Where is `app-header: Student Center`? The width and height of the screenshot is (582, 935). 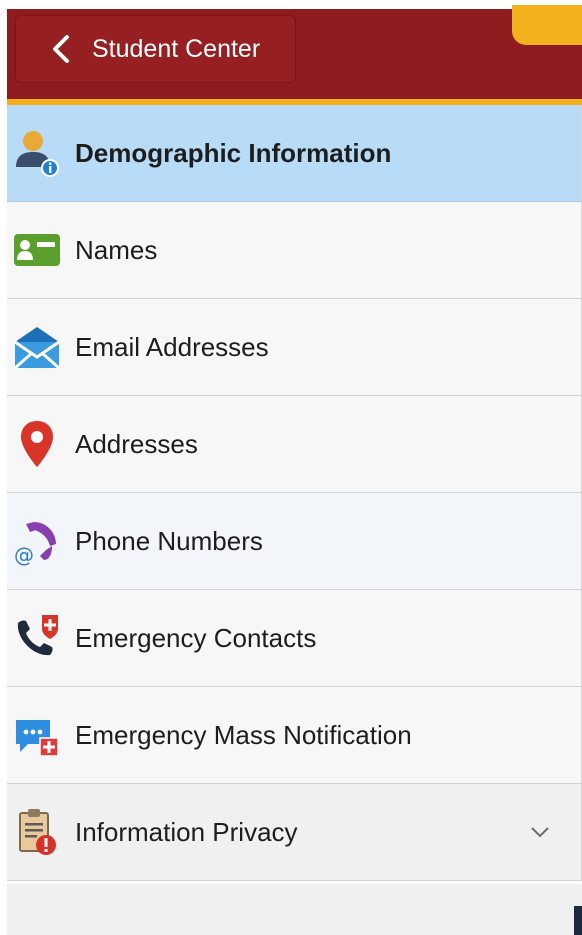
app-header: Student Center is located at coordinates (294, 55).